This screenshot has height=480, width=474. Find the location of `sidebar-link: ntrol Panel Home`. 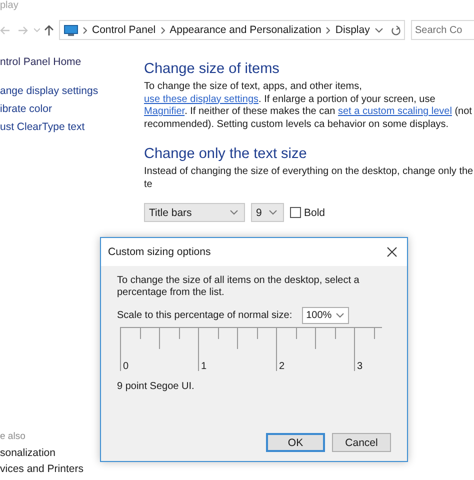

sidebar-link: ntrol Panel Home is located at coordinates (68, 62).